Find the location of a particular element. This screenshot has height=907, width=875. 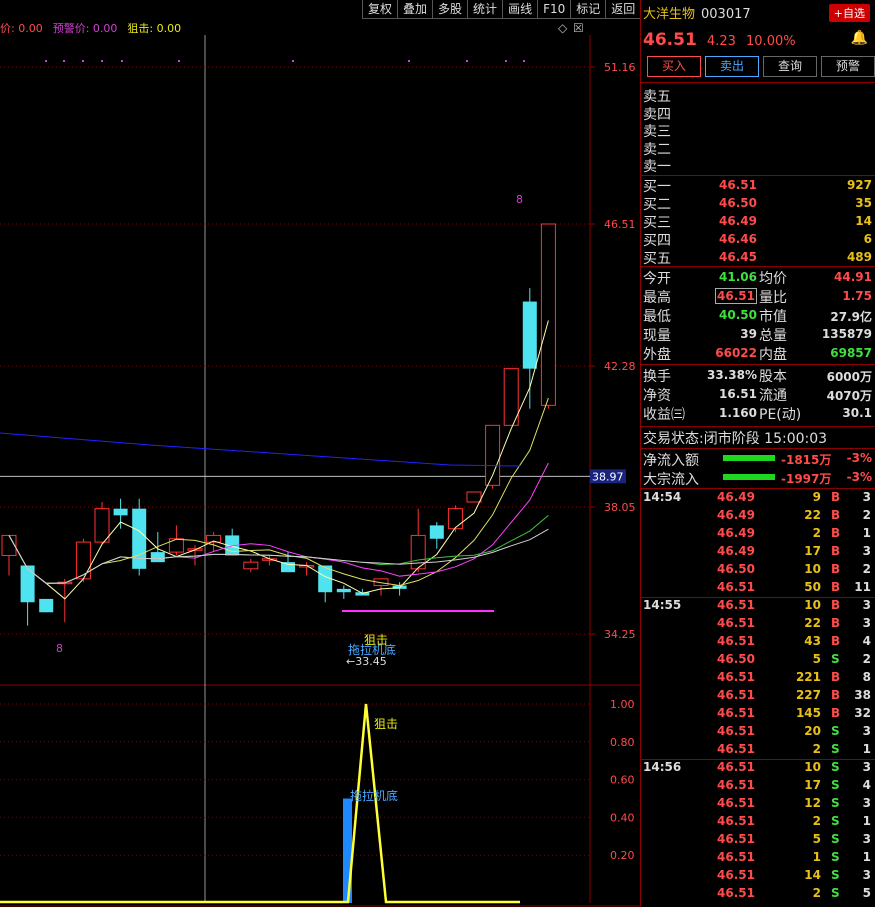

stat-value: 16.51 is located at coordinates (729, 394).